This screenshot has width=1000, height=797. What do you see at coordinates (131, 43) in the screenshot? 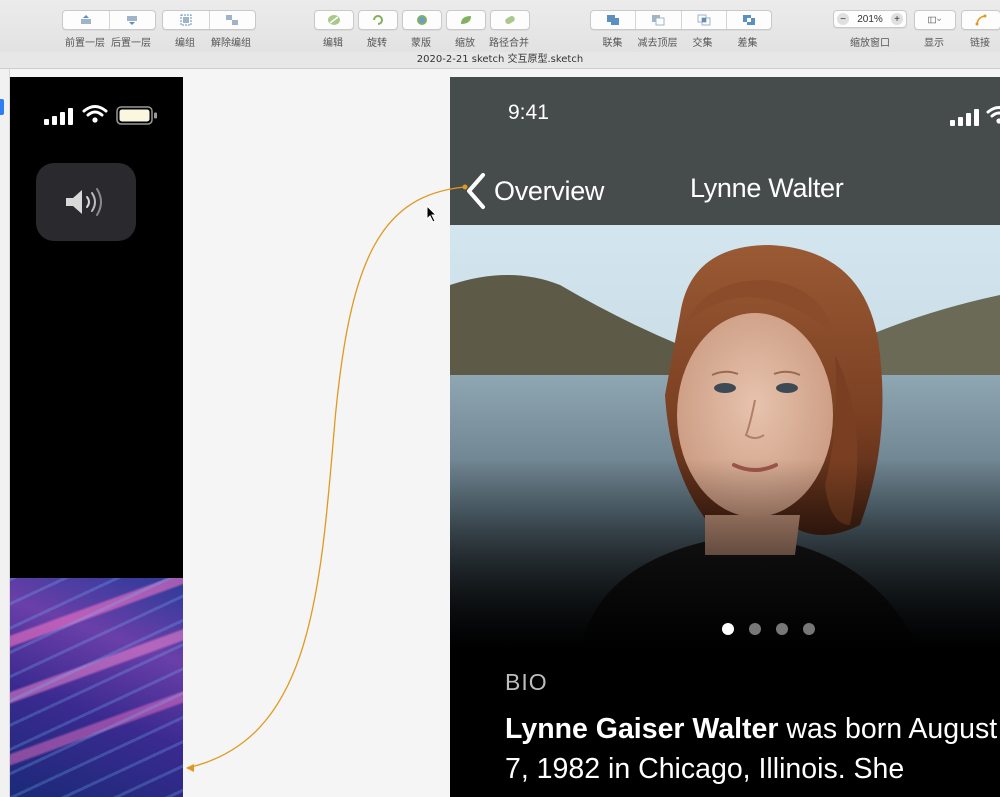
I see `backward-label: 后置一层` at bounding box center [131, 43].